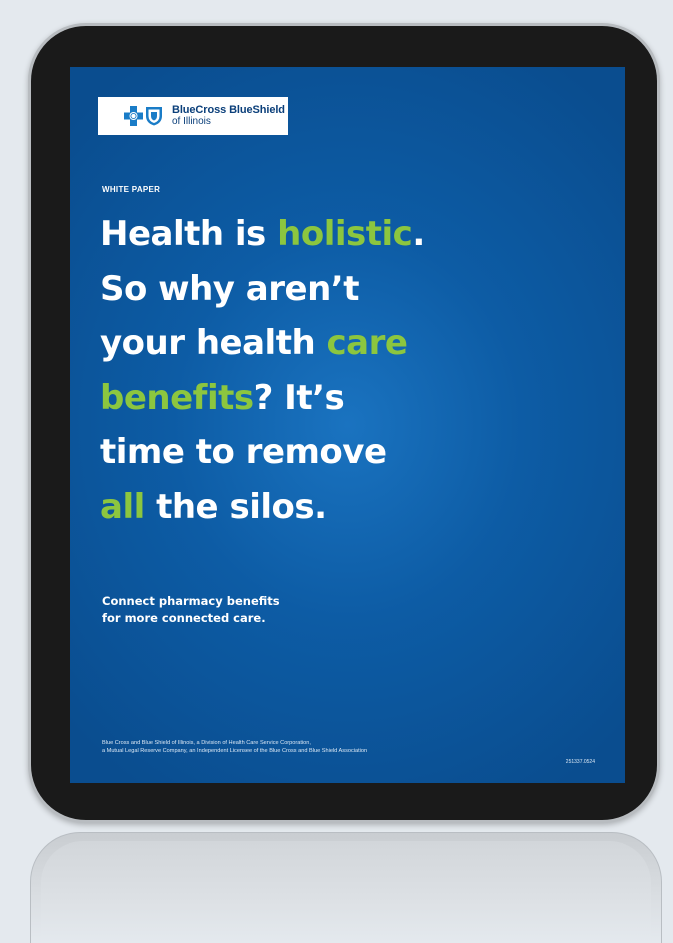  Describe the element at coordinates (191, 121) in the screenshot. I see `logo-region: of Illinois` at that location.